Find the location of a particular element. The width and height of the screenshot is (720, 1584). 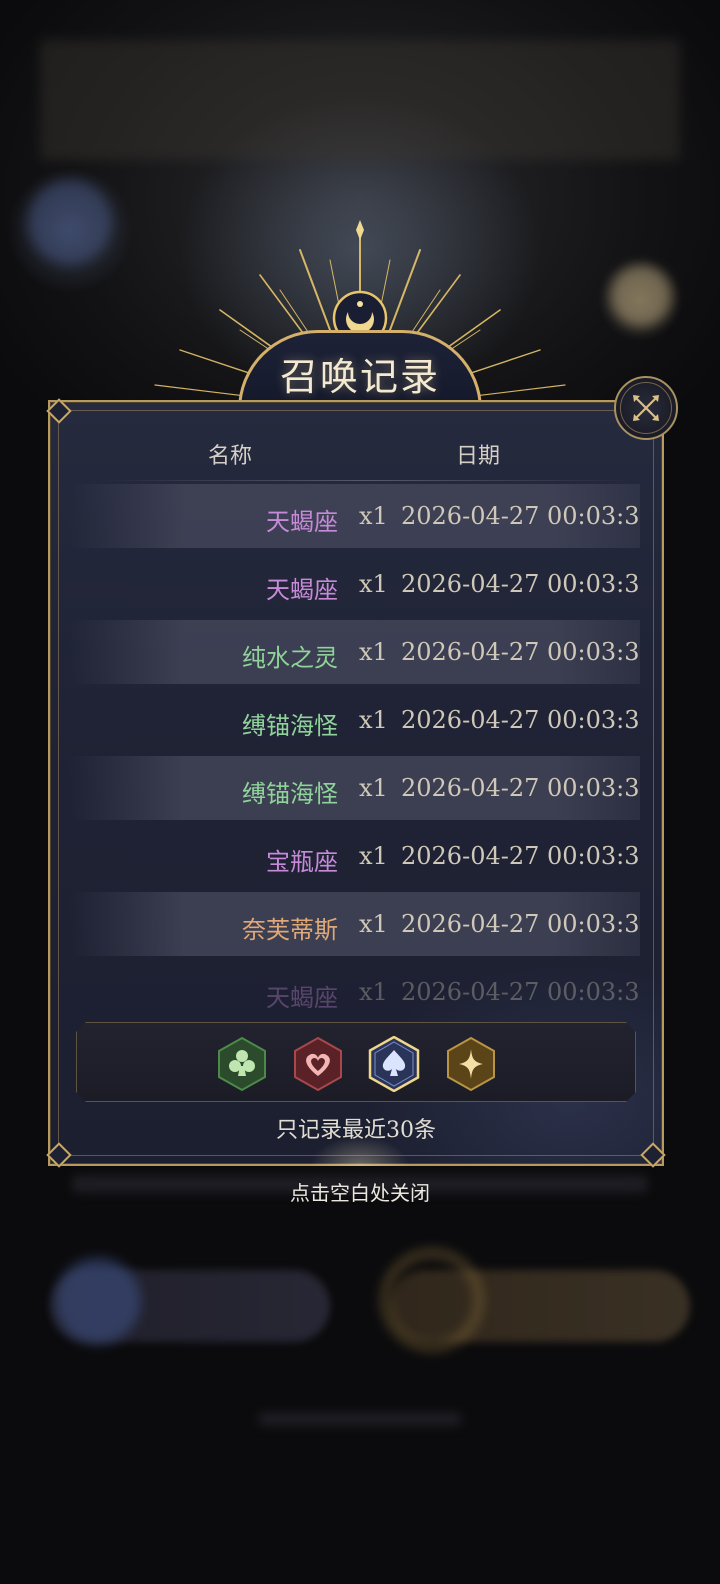

table-row: 宝瓶座 x1 2026-04-27 00:03:38 is located at coordinates (355, 856).